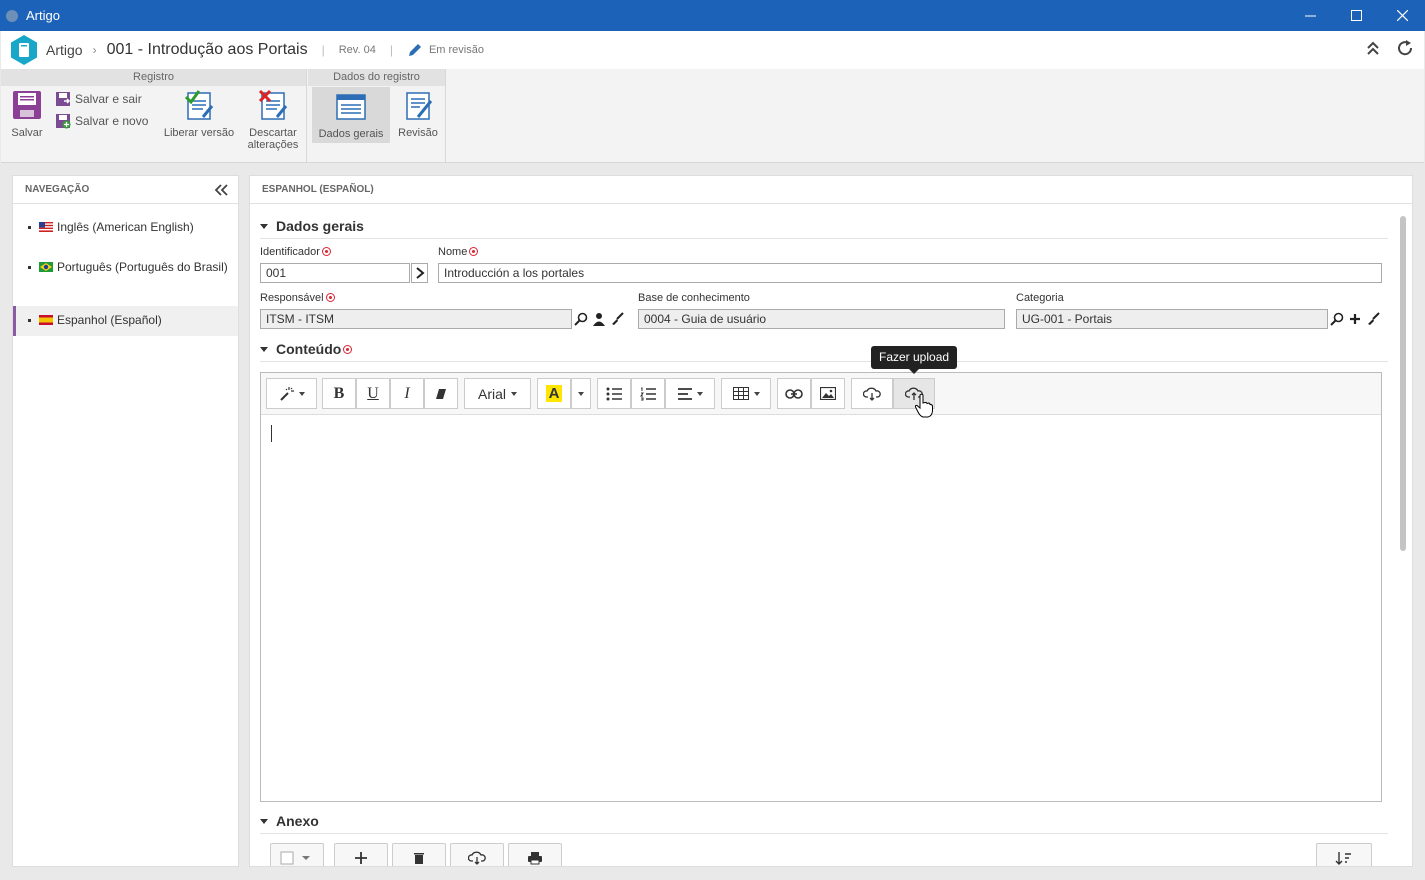 This screenshot has height=880, width=1425. I want to click on numbered-list-icon, so click(648, 393).